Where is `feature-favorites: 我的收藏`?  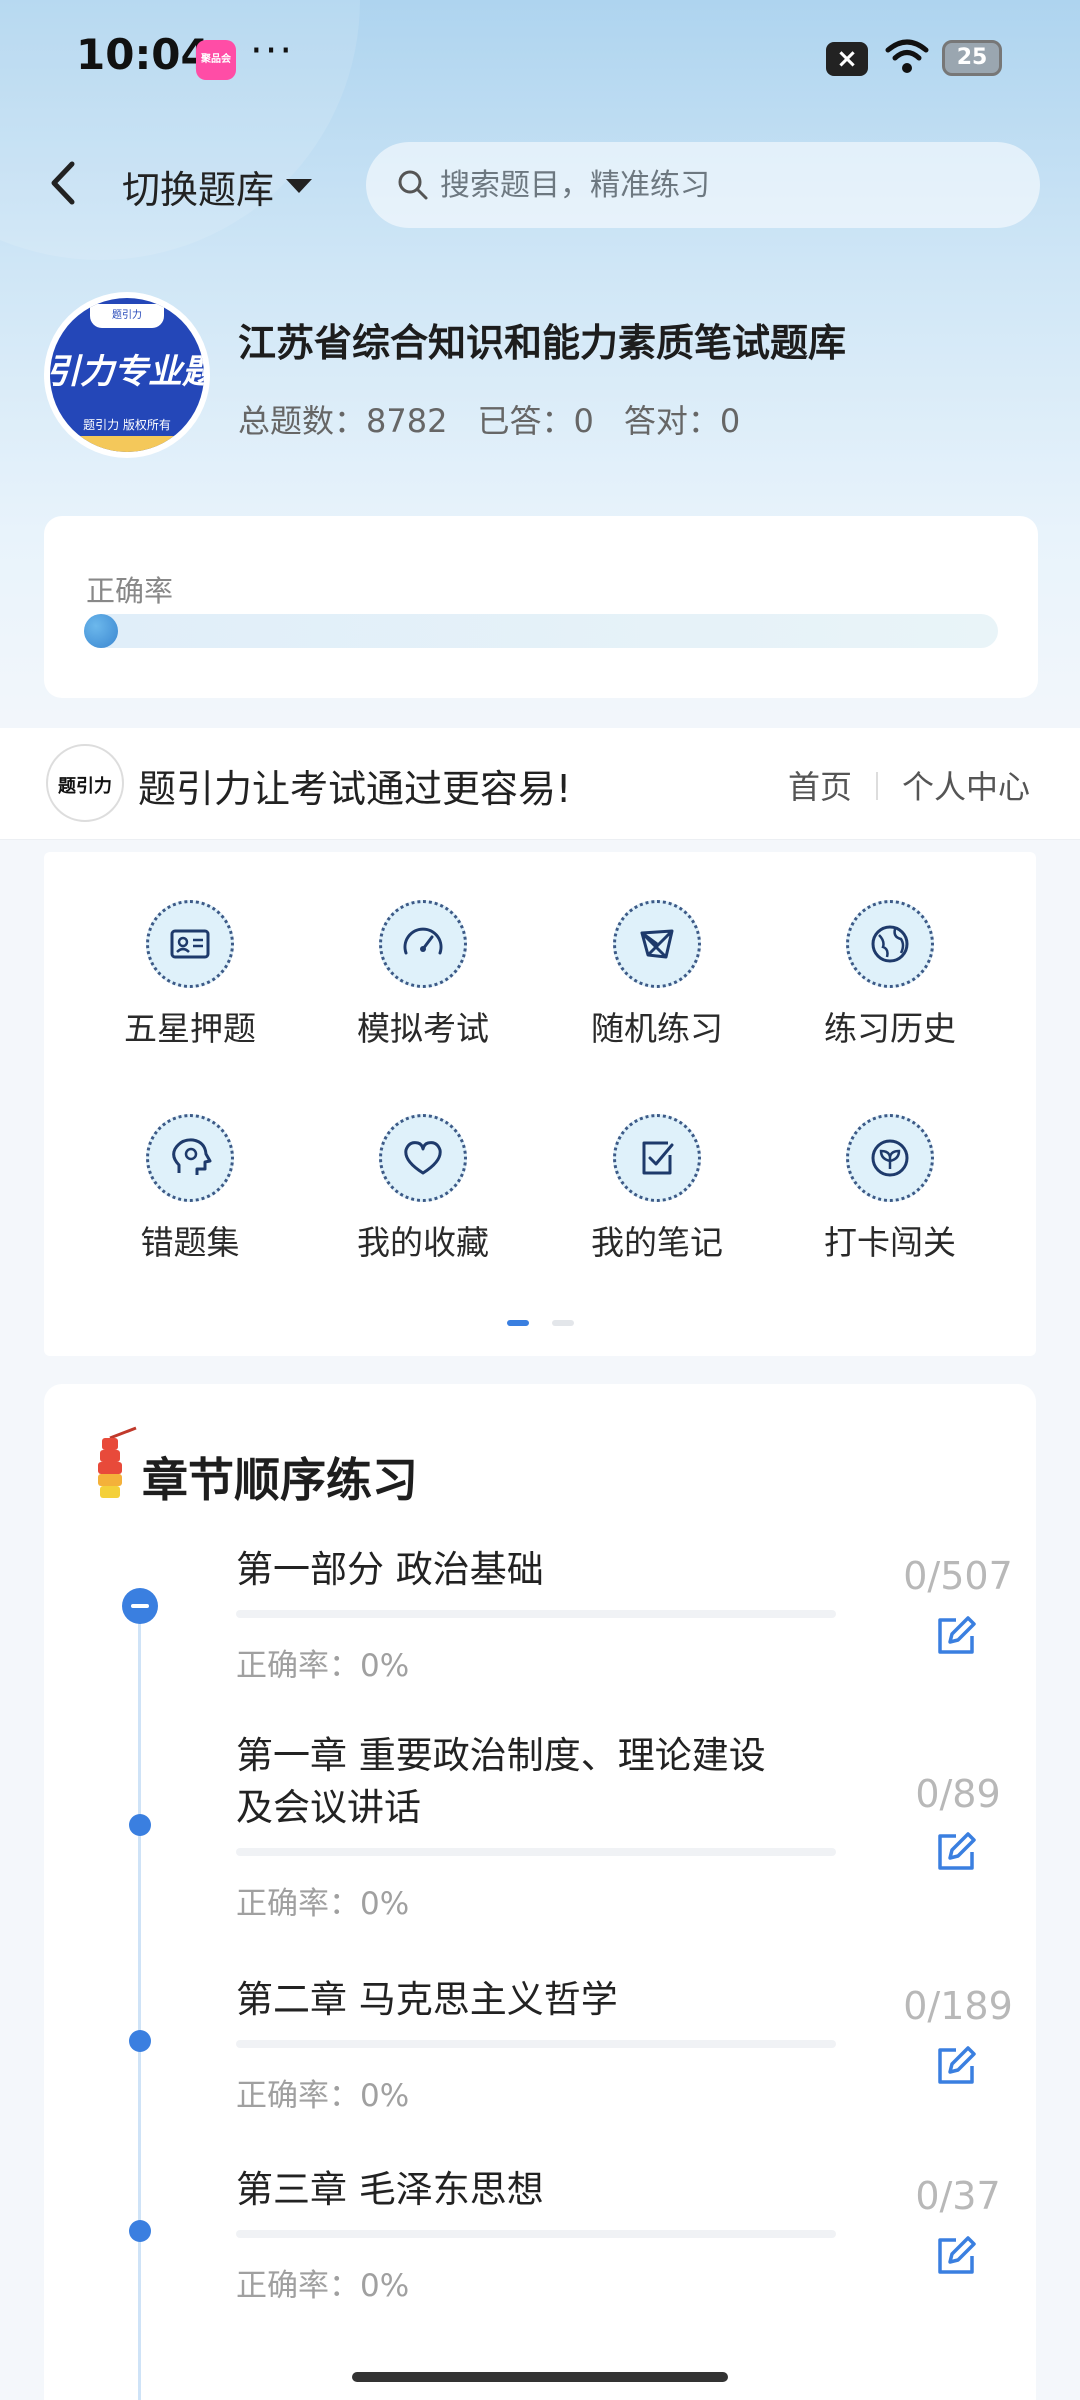
feature-favorites: 我的收藏 is located at coordinates (423, 1189).